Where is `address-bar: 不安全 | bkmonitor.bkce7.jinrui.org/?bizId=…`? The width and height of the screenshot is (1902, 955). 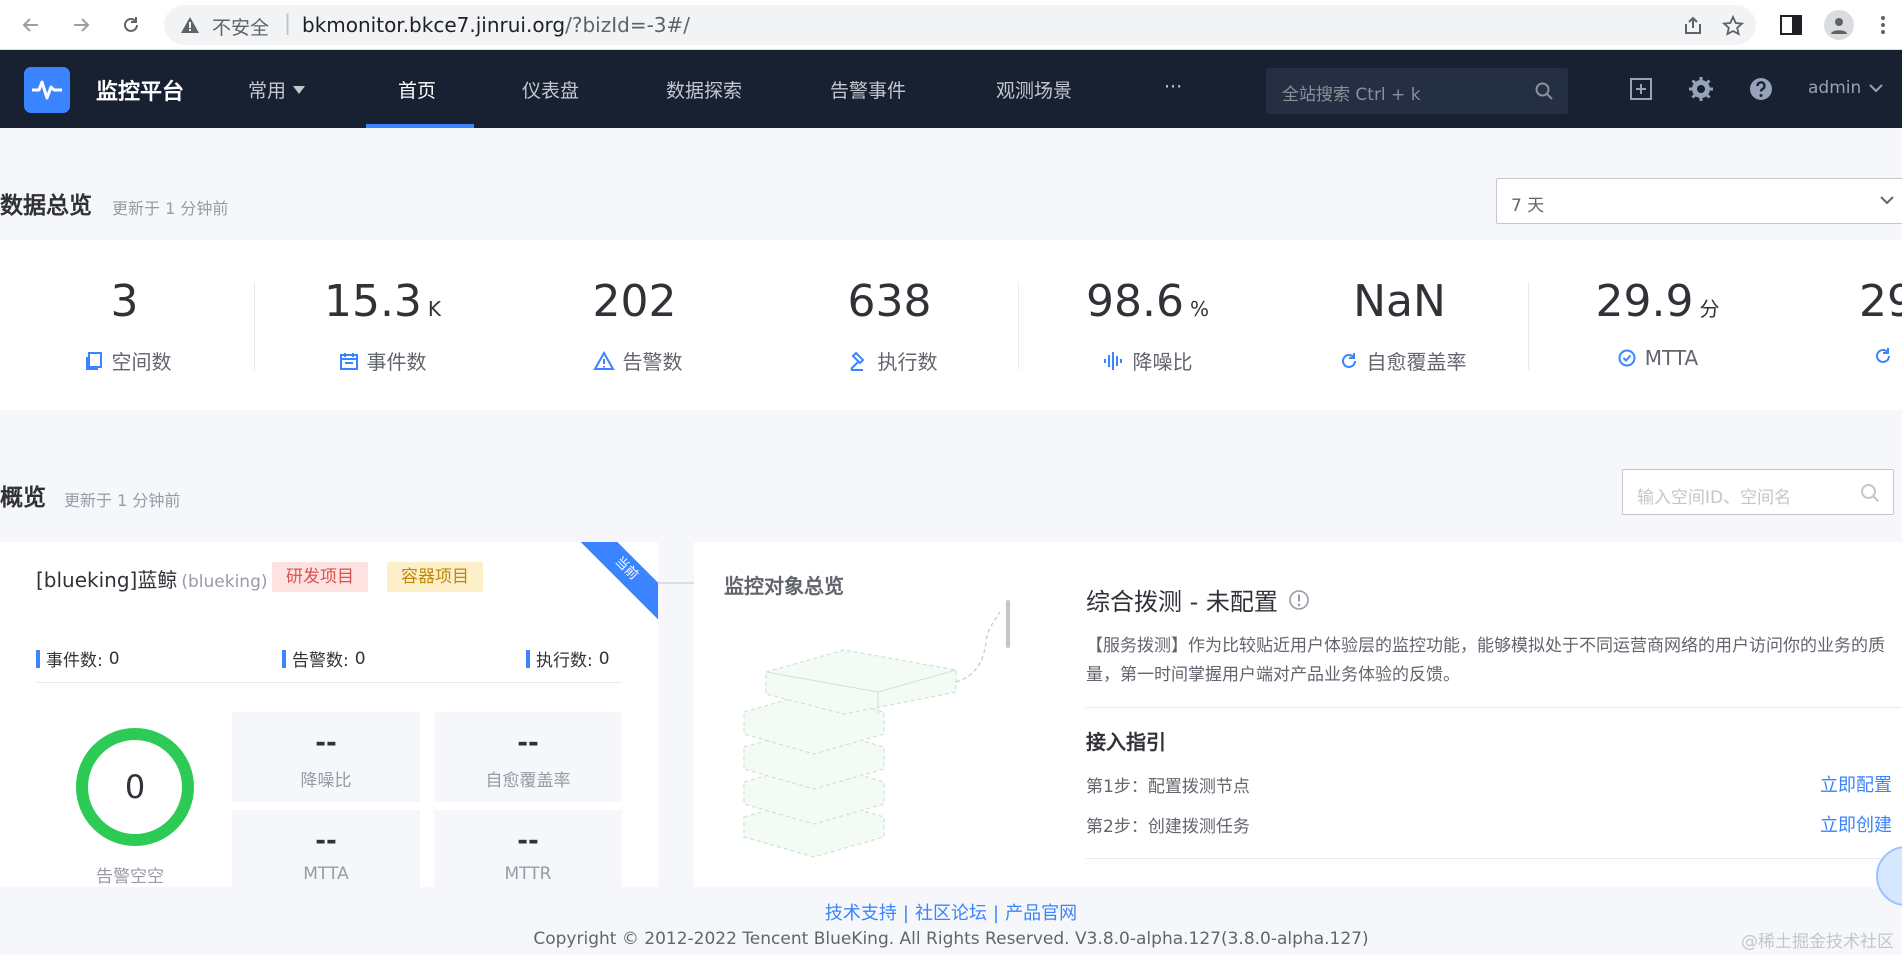
address-bar: 不安全 | bkmonitor.bkce7.jinrui.org/?bizId=… is located at coordinates (960, 25).